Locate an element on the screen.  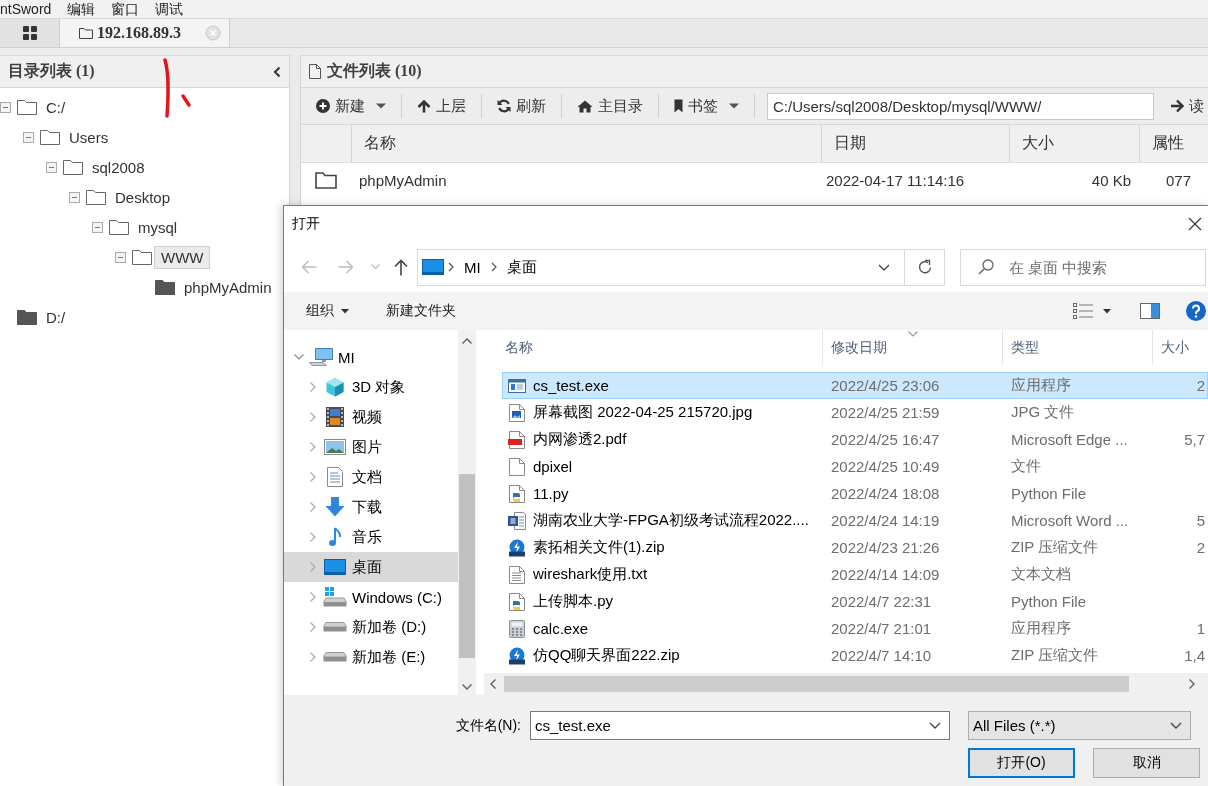
file-name: phpMyAdmin is located at coordinates (401, 180).